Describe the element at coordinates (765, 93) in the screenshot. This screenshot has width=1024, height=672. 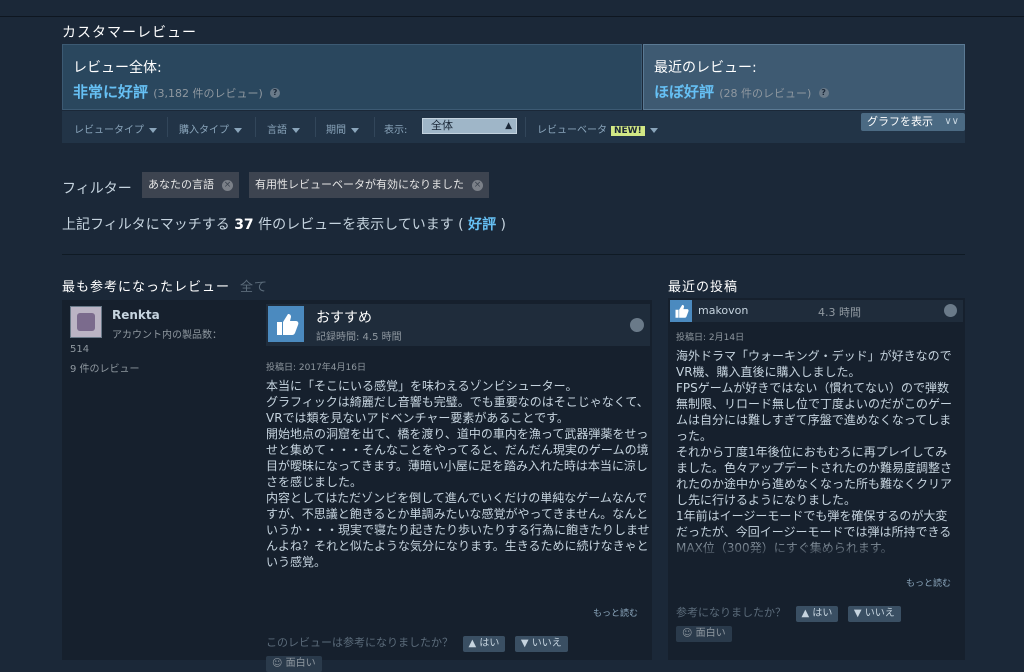
I see `summary-recent-count: (28 件のレビュー)` at that location.